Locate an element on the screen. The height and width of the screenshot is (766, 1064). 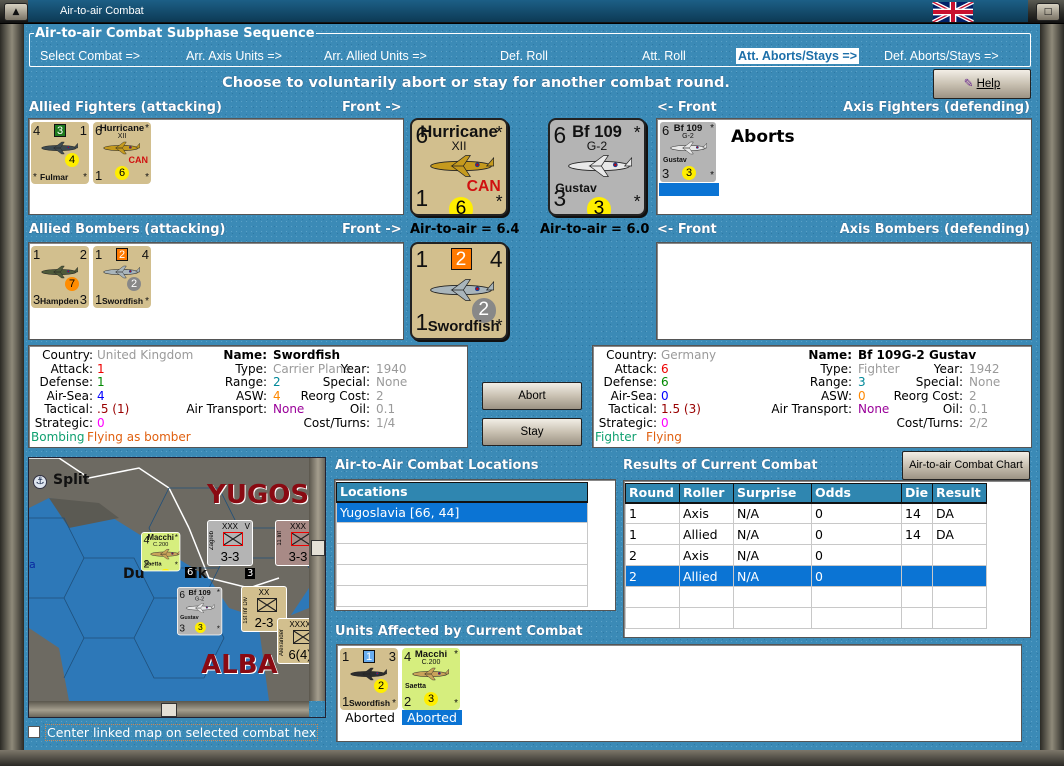
asw-label: ASW: is located at coordinates (836, 395).